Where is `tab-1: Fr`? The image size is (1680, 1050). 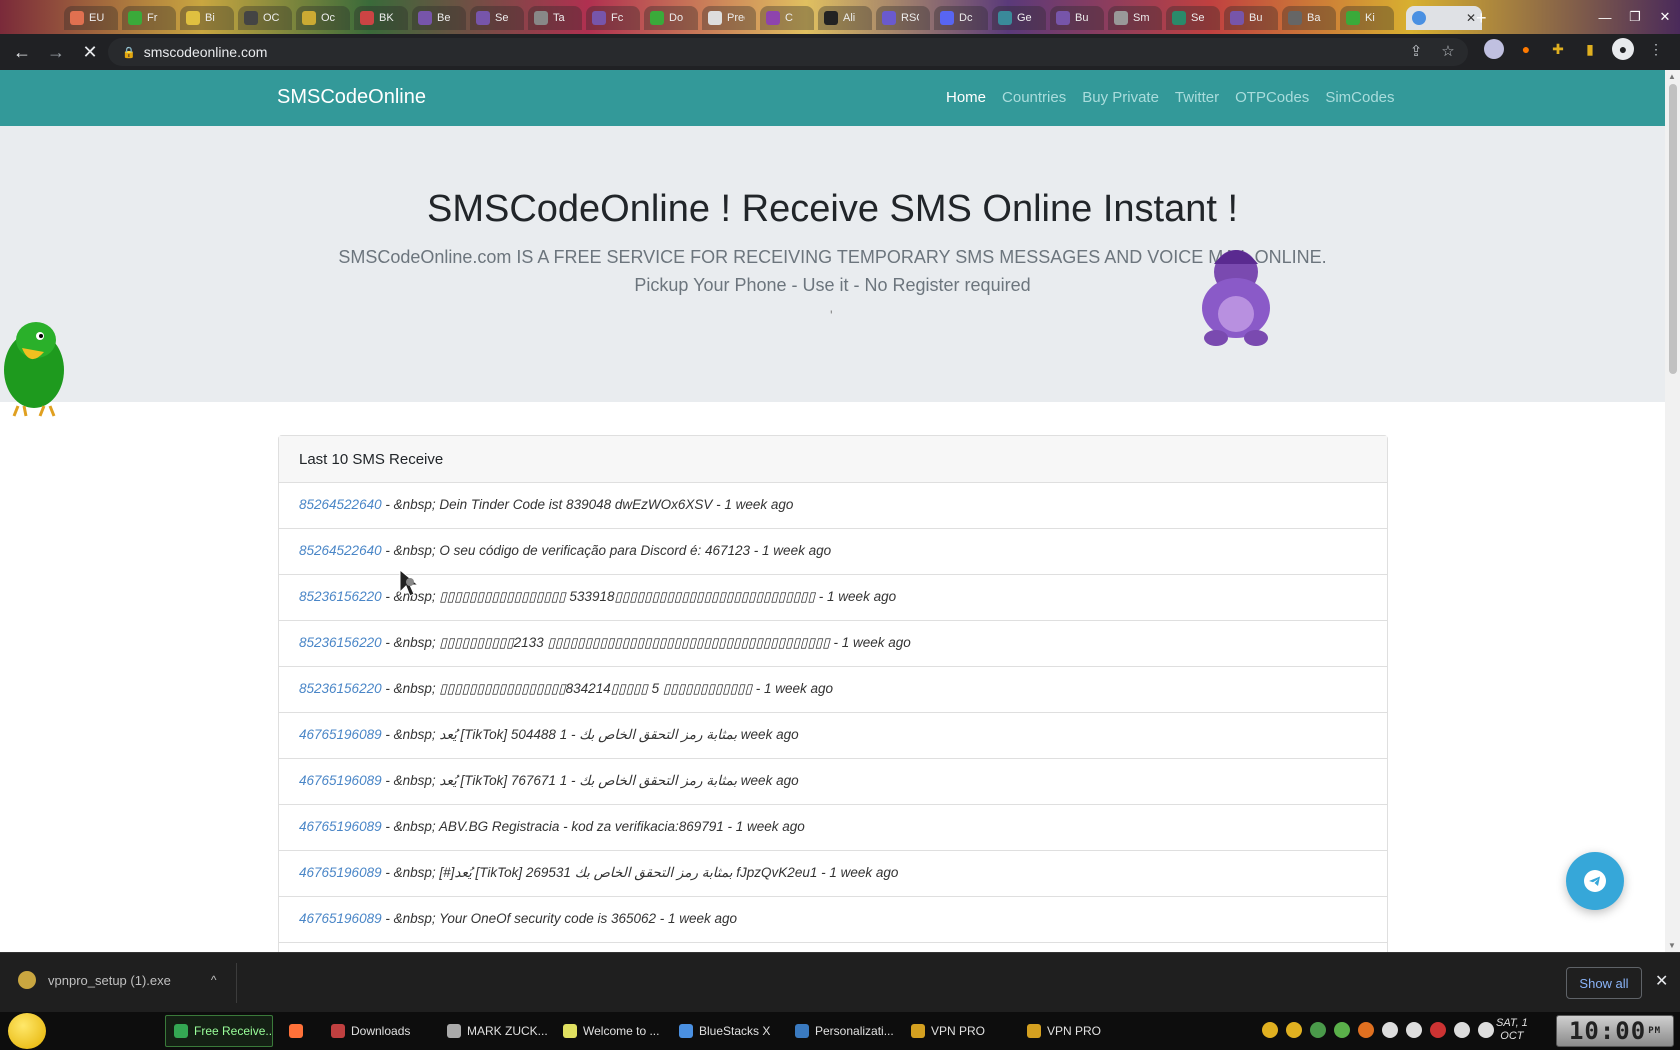 tab-1: Fr is located at coordinates (149, 18).